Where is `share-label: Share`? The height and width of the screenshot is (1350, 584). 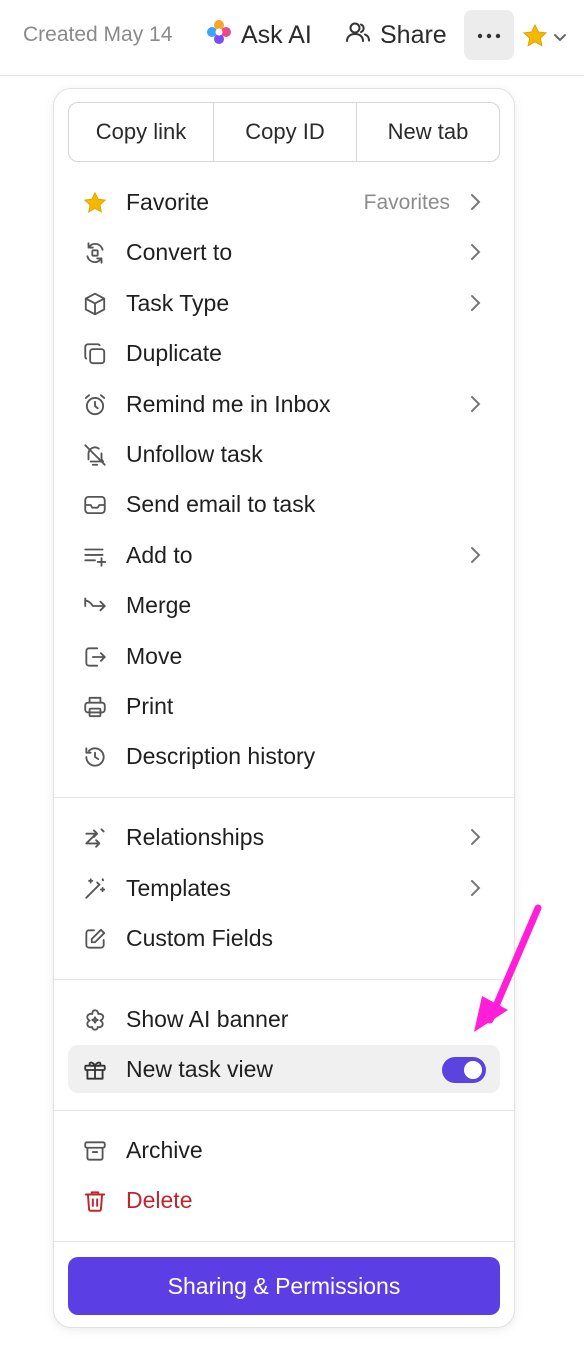
share-label: Share is located at coordinates (413, 34).